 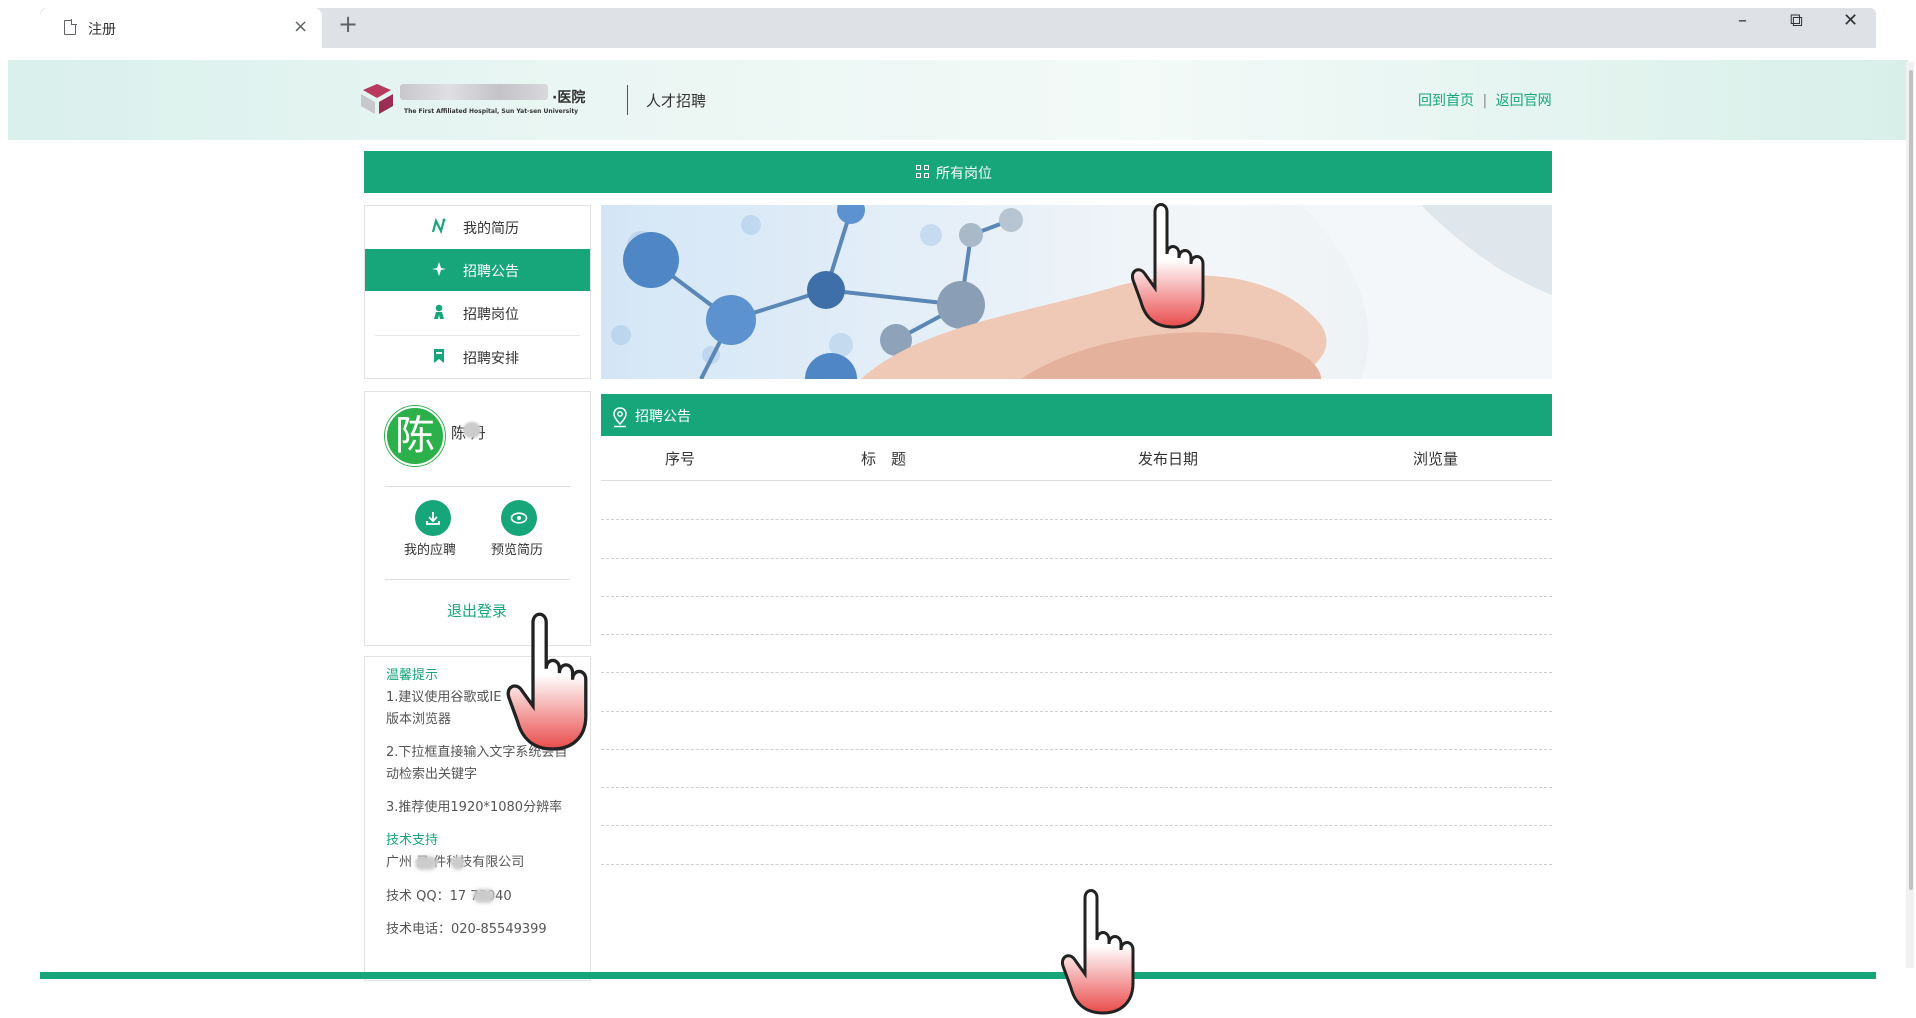 What do you see at coordinates (1796, 20) in the screenshot?
I see `restore-button: ⧉` at bounding box center [1796, 20].